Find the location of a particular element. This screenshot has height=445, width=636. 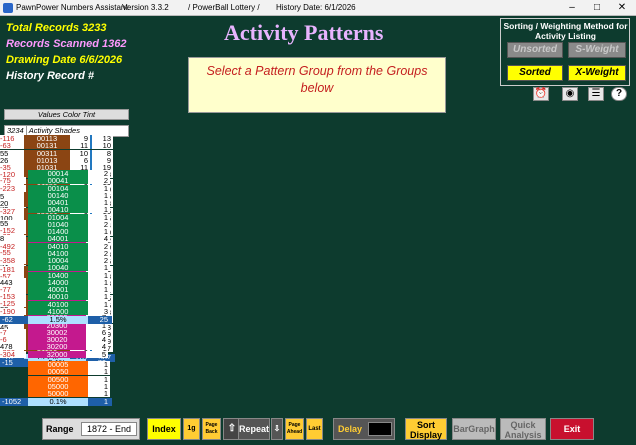

footer-pct: 0.1% is located at coordinates (58, 402).